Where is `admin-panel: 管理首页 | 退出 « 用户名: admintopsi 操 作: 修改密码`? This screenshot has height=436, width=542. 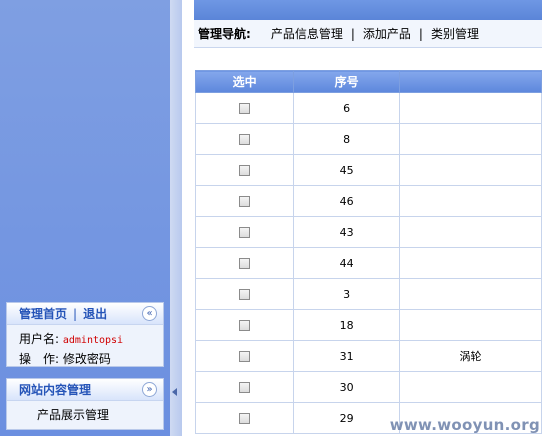
admin-panel: 管理首页 | 退出 « 用户名: admintopsi 操 作: 修改密码 is located at coordinates (85, 334).